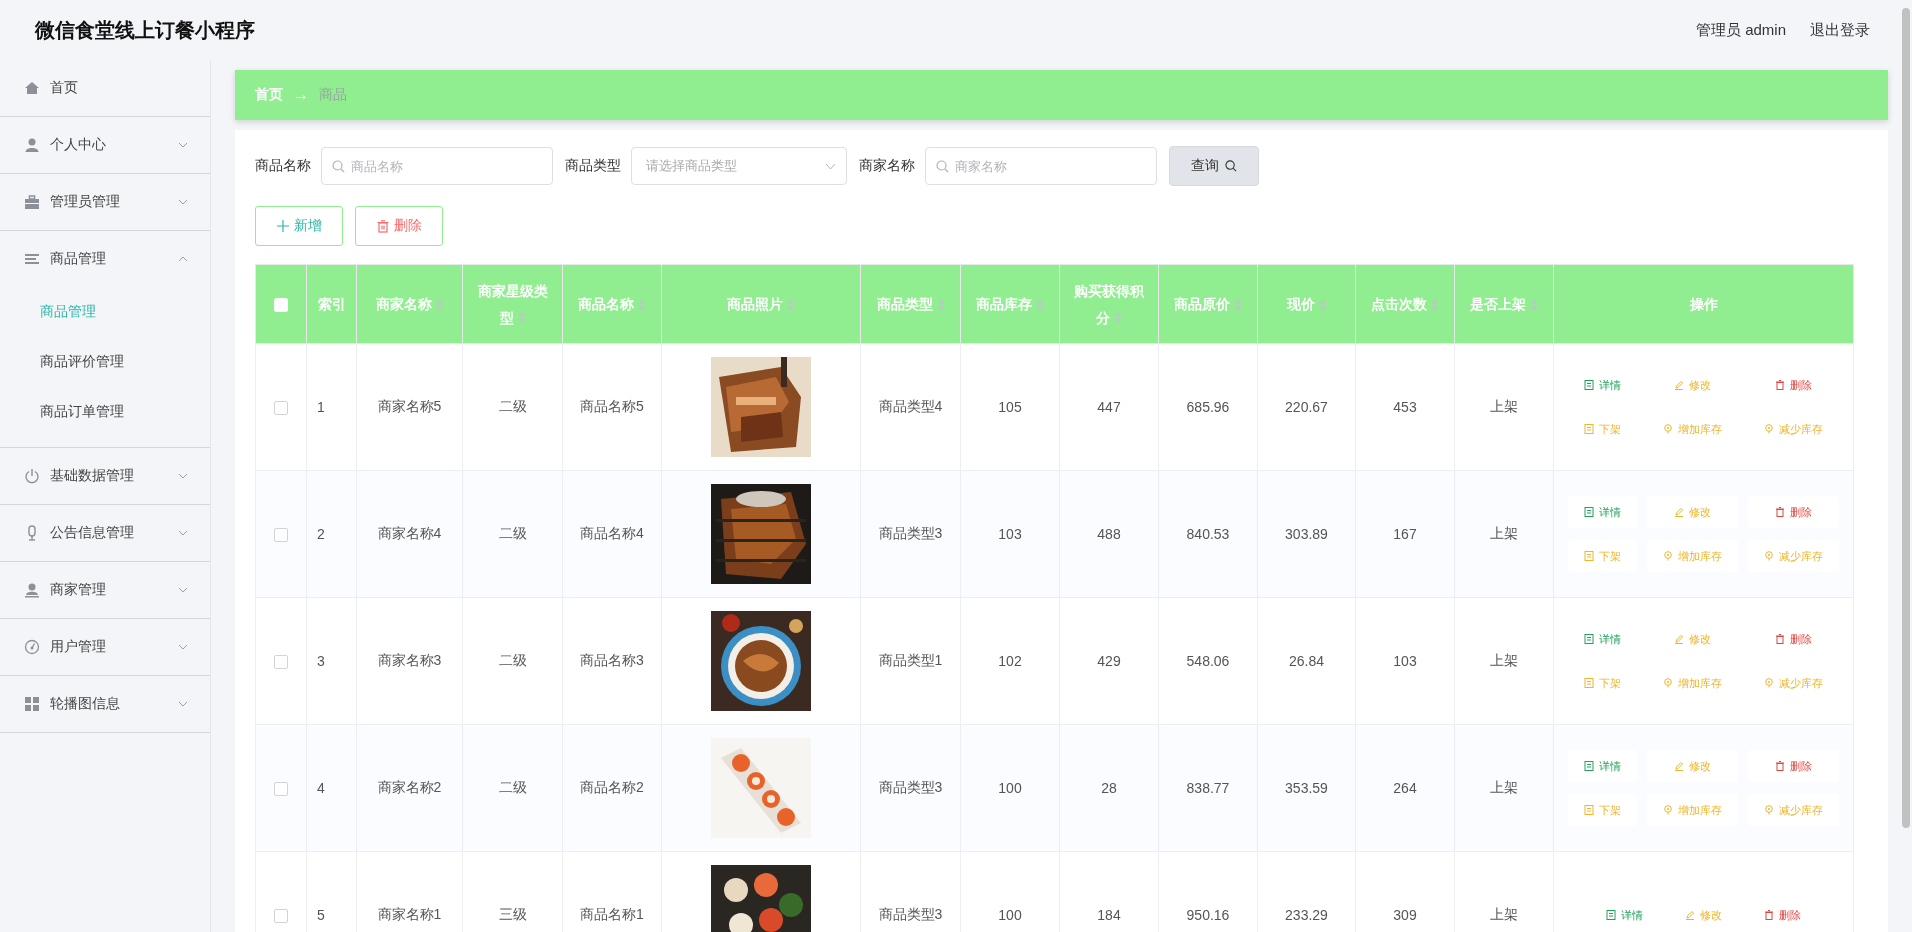 Image resolution: width=1912 pixels, height=932 pixels. Describe the element at coordinates (1306, 304) in the screenshot. I see `column-header: 现价` at that location.